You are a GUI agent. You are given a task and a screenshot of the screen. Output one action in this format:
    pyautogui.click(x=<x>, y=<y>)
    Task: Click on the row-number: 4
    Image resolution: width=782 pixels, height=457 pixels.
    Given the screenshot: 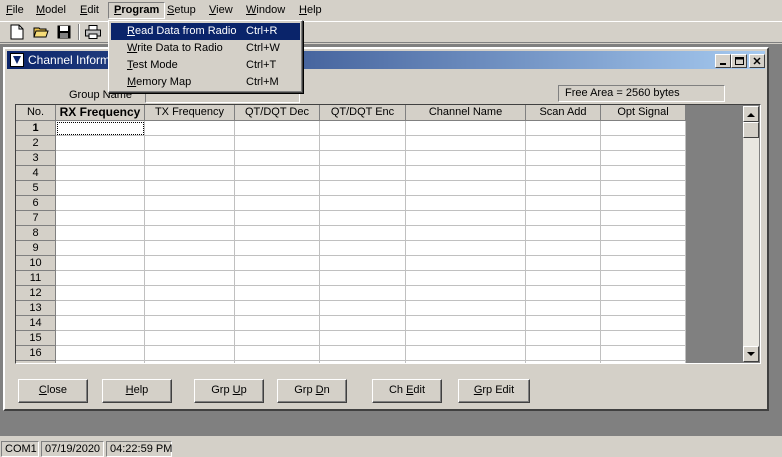 What is the action you would take?
    pyautogui.click(x=36, y=173)
    